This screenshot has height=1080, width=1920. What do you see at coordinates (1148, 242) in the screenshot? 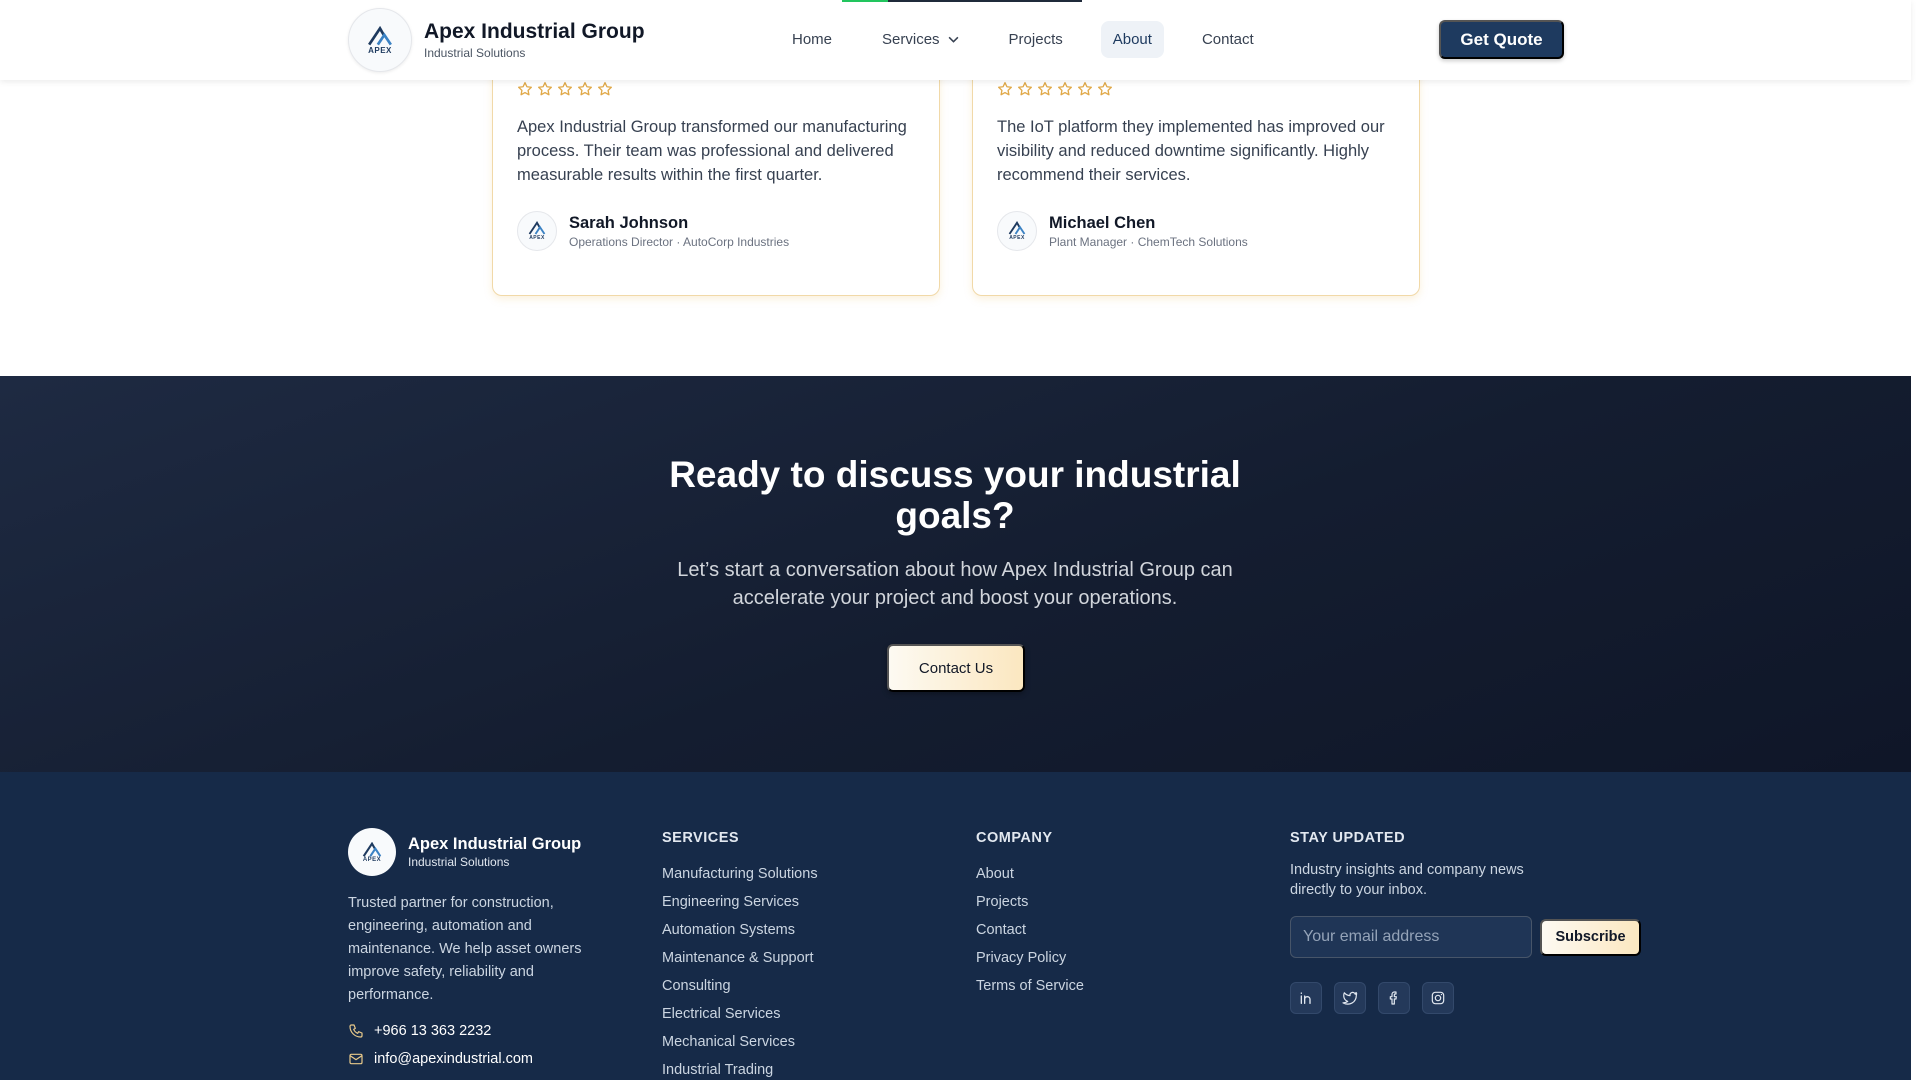
I see `author-role: Plant Manager · ChemTech Solutions` at bounding box center [1148, 242].